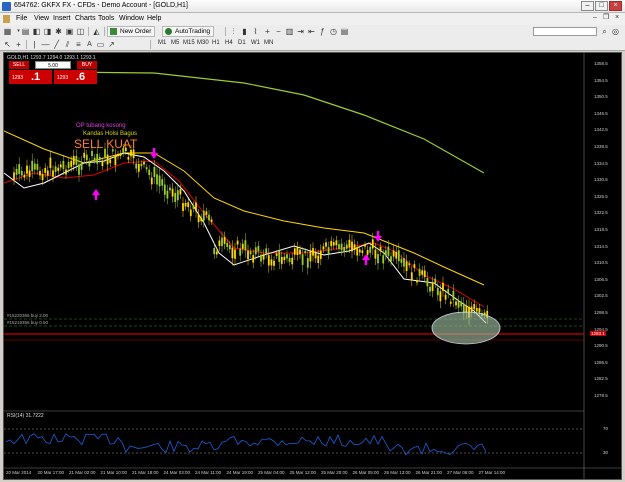 This screenshot has width=625, height=482. What do you see at coordinates (78, 44) in the screenshot?
I see `fibonacci-icon: ≡` at bounding box center [78, 44].